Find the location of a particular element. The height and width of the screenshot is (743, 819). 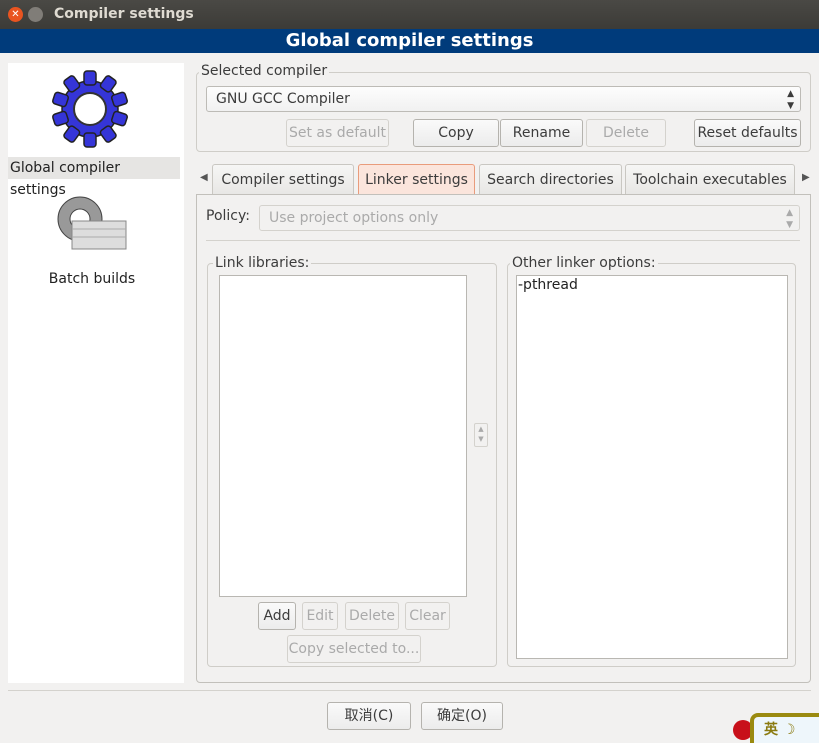

sidebar-item-label: Global compiler settings is located at coordinates (94, 177).